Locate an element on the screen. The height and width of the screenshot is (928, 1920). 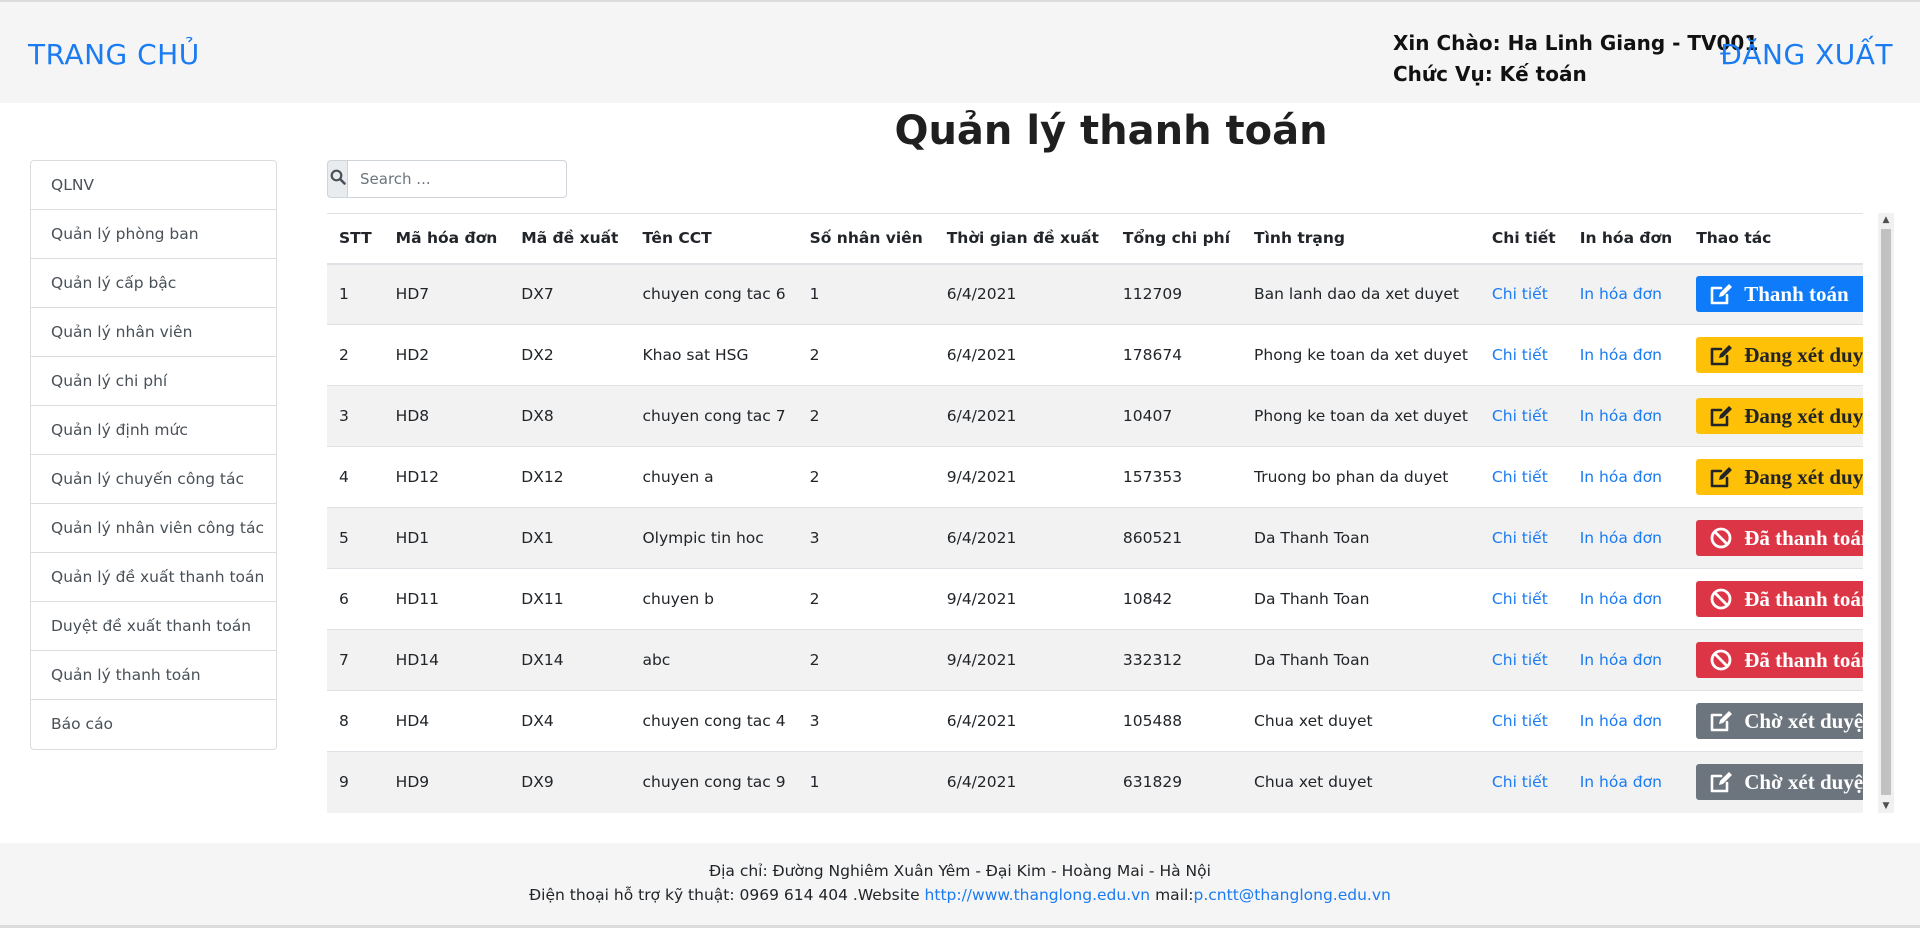
vertical-scrollbar: ▲ ▼ is located at coordinates (1886, 513).